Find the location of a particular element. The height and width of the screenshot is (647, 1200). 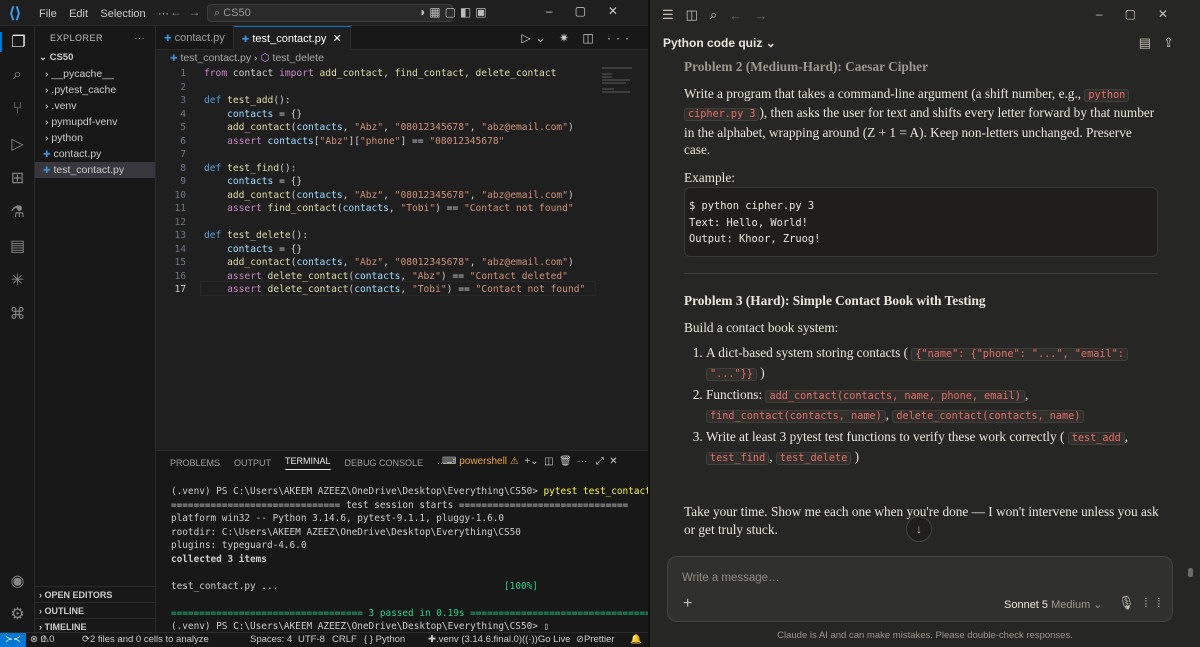

model-selector: Sonnet 5 Medium ⌄ is located at coordinates (1053, 604).